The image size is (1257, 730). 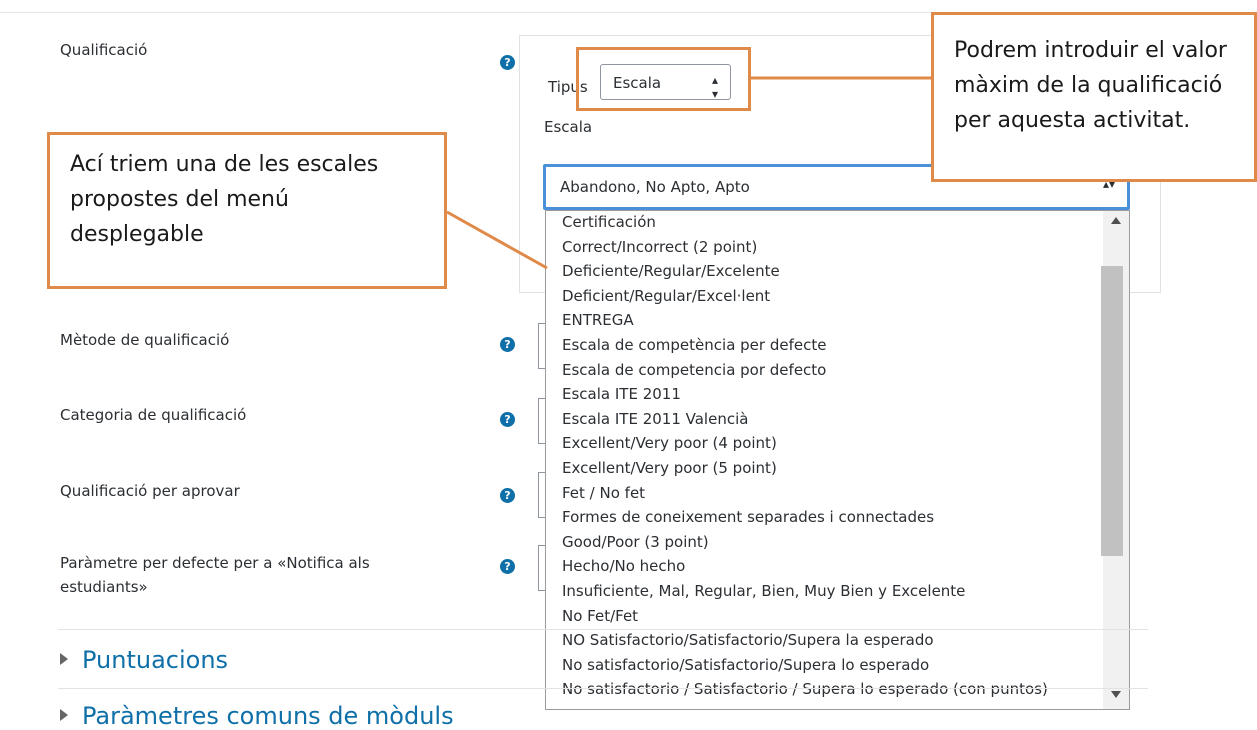 I want to click on escala-select-value: Abandono, No Apto, Apto, so click(x=655, y=187).